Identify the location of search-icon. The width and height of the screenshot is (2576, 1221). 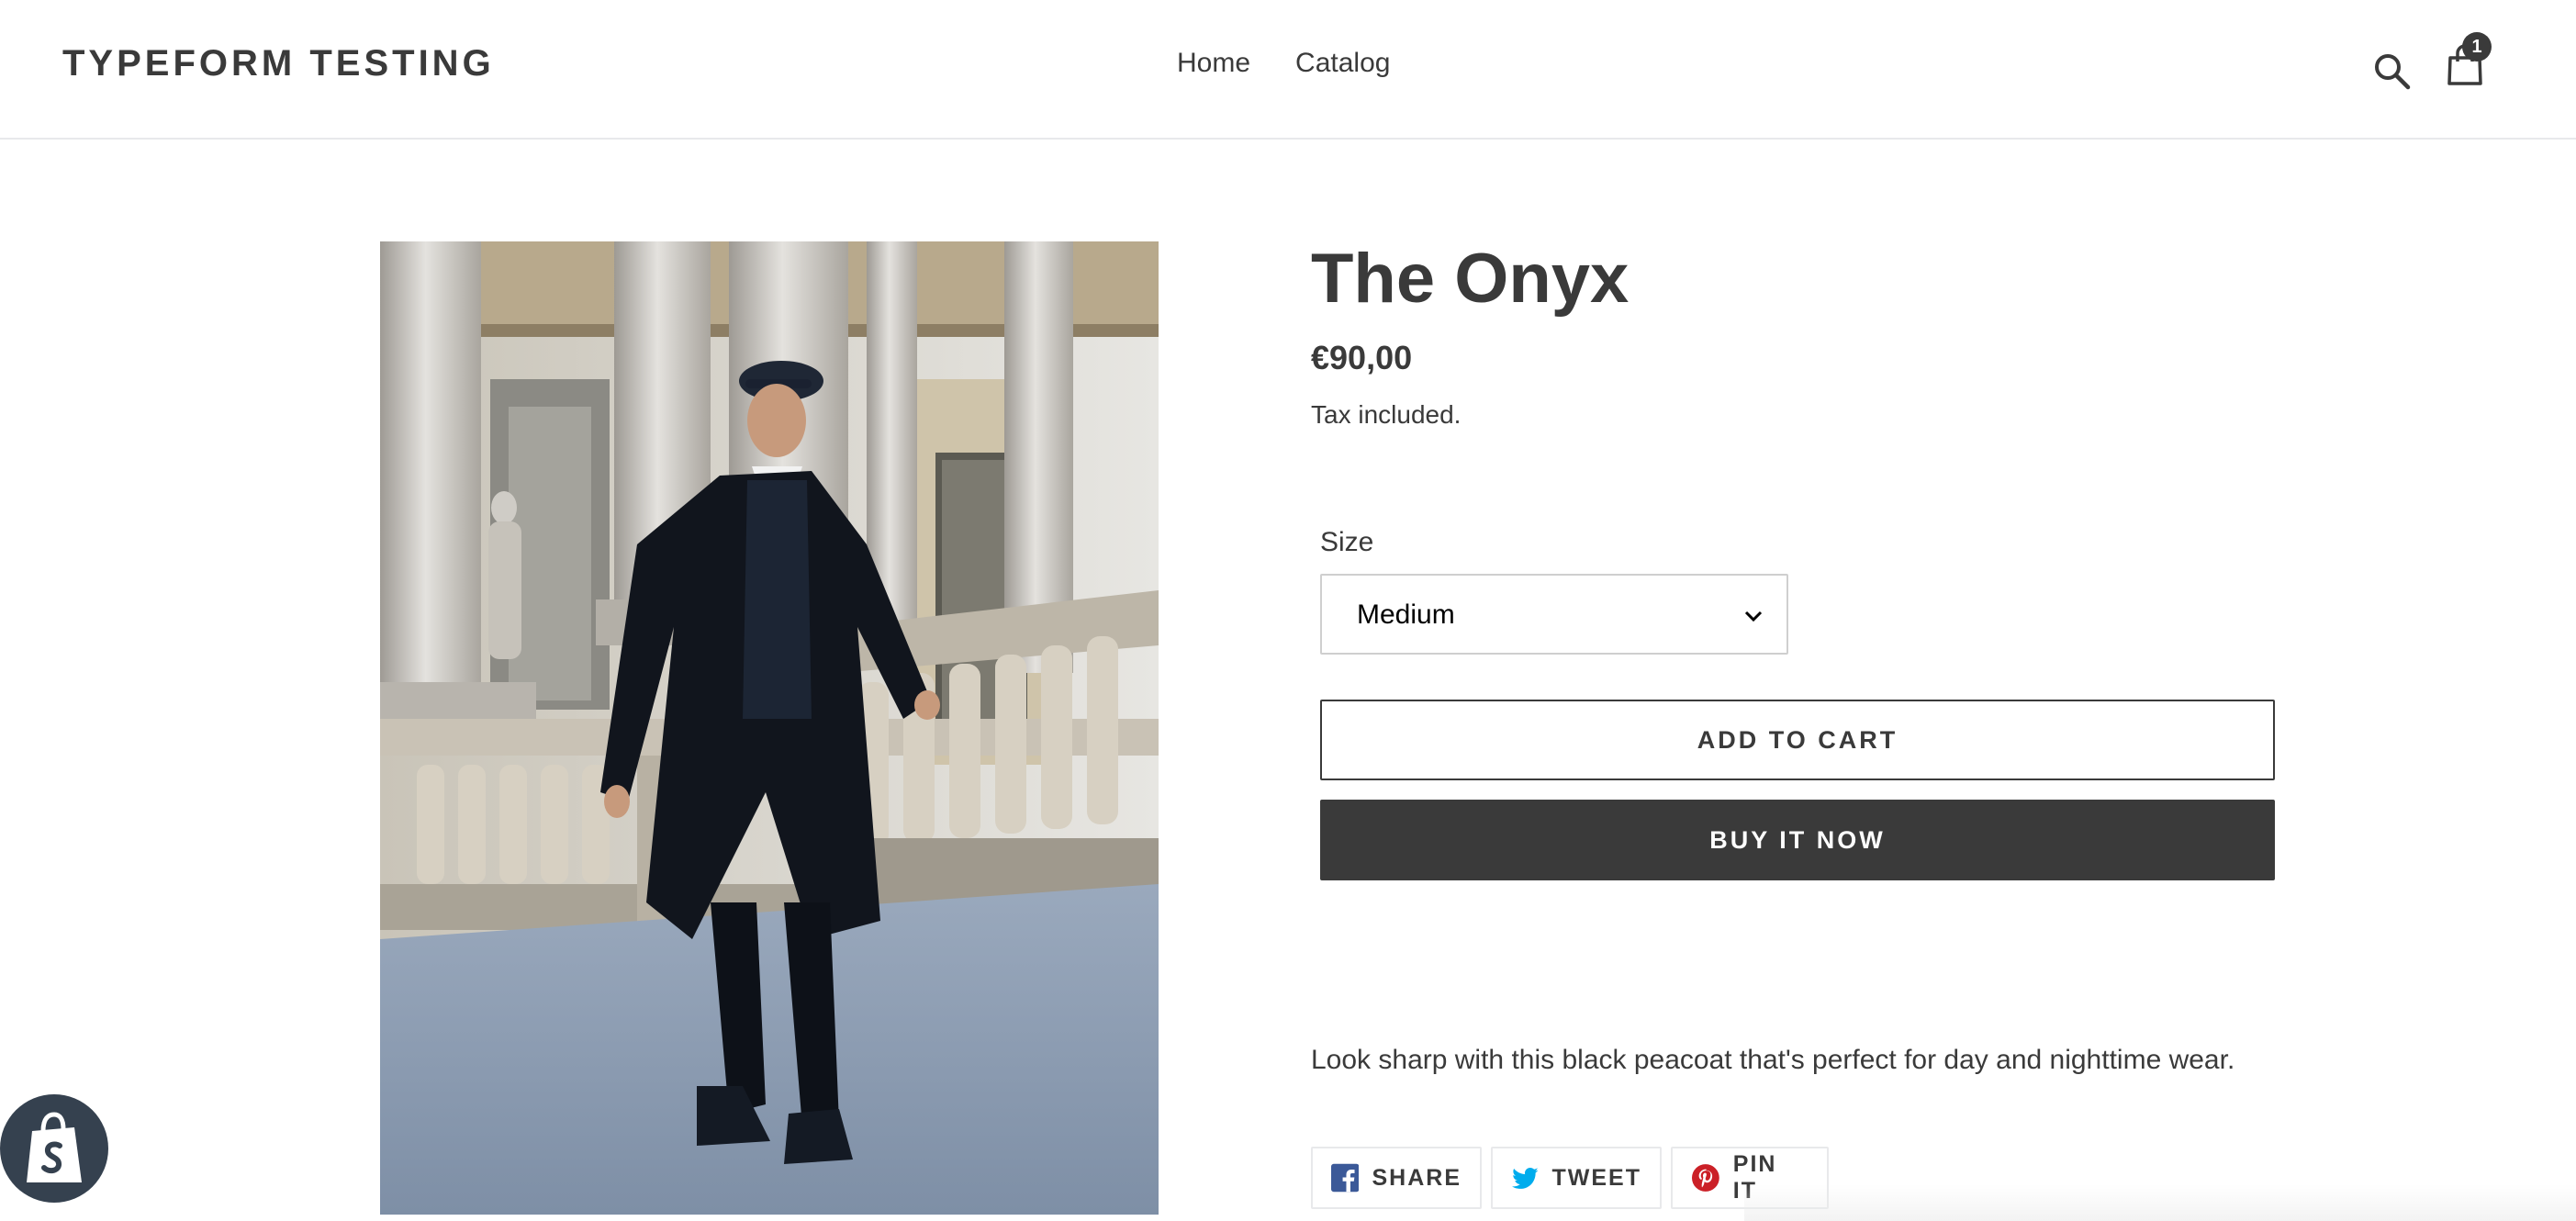
(2391, 70).